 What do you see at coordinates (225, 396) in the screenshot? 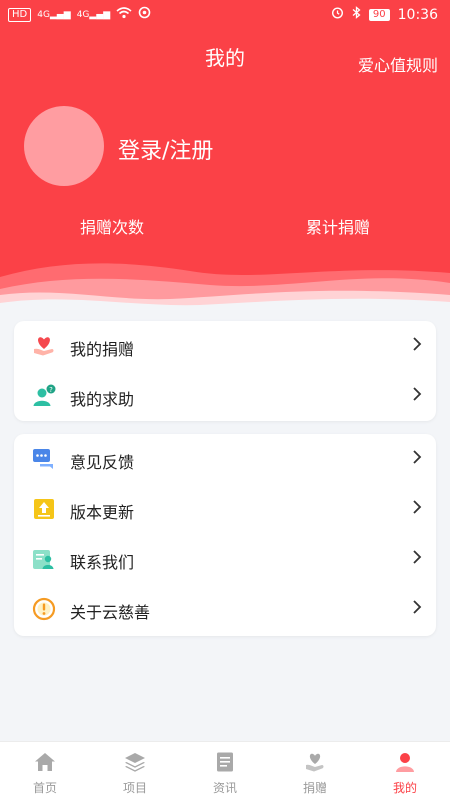
I see `menu-item-my-help-requests: ? 我的求助` at bounding box center [225, 396].